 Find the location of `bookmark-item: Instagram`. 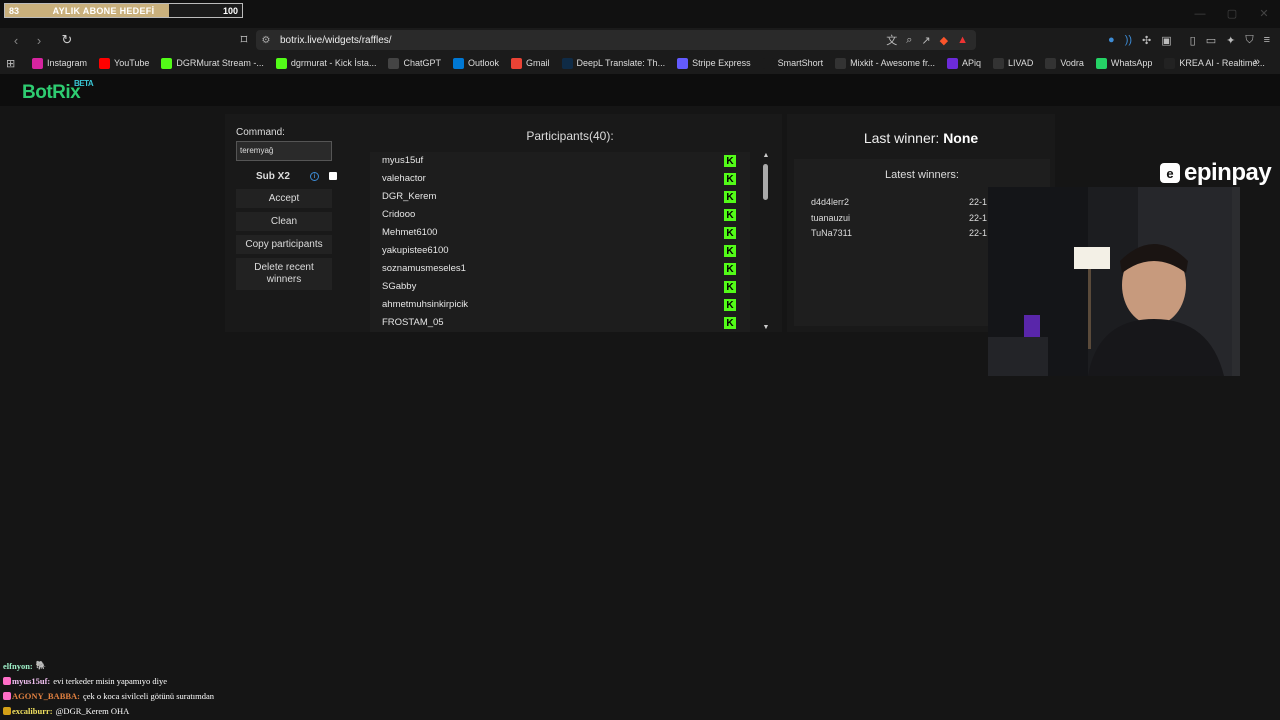

bookmark-item: Instagram is located at coordinates (59, 63).